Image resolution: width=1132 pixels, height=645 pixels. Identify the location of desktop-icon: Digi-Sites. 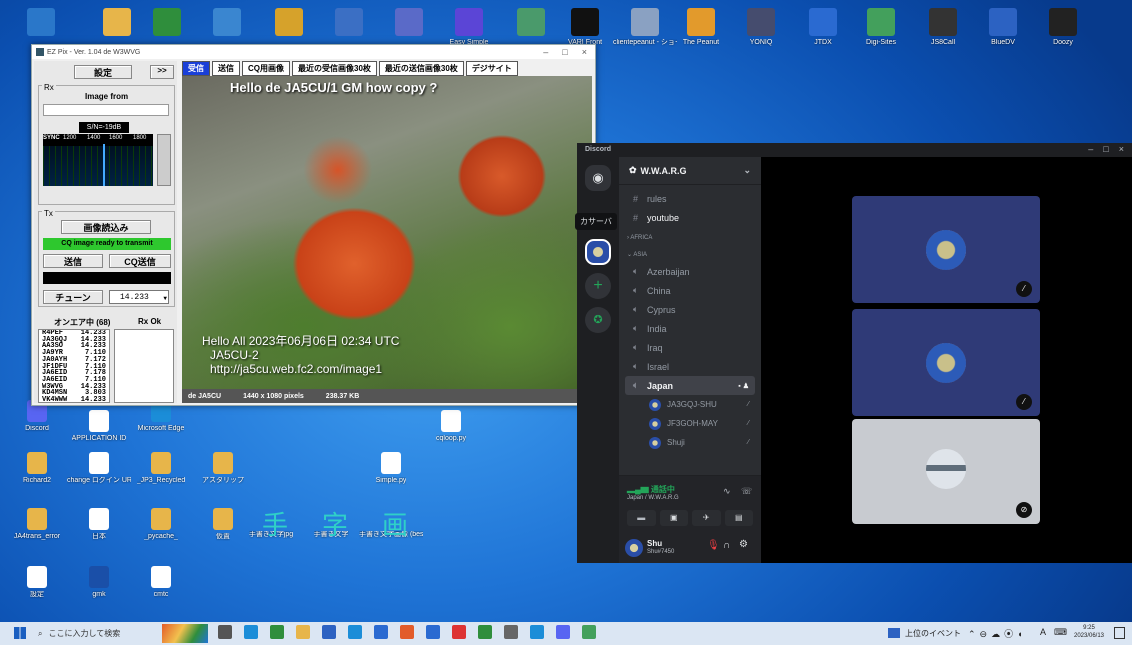
(881, 27).